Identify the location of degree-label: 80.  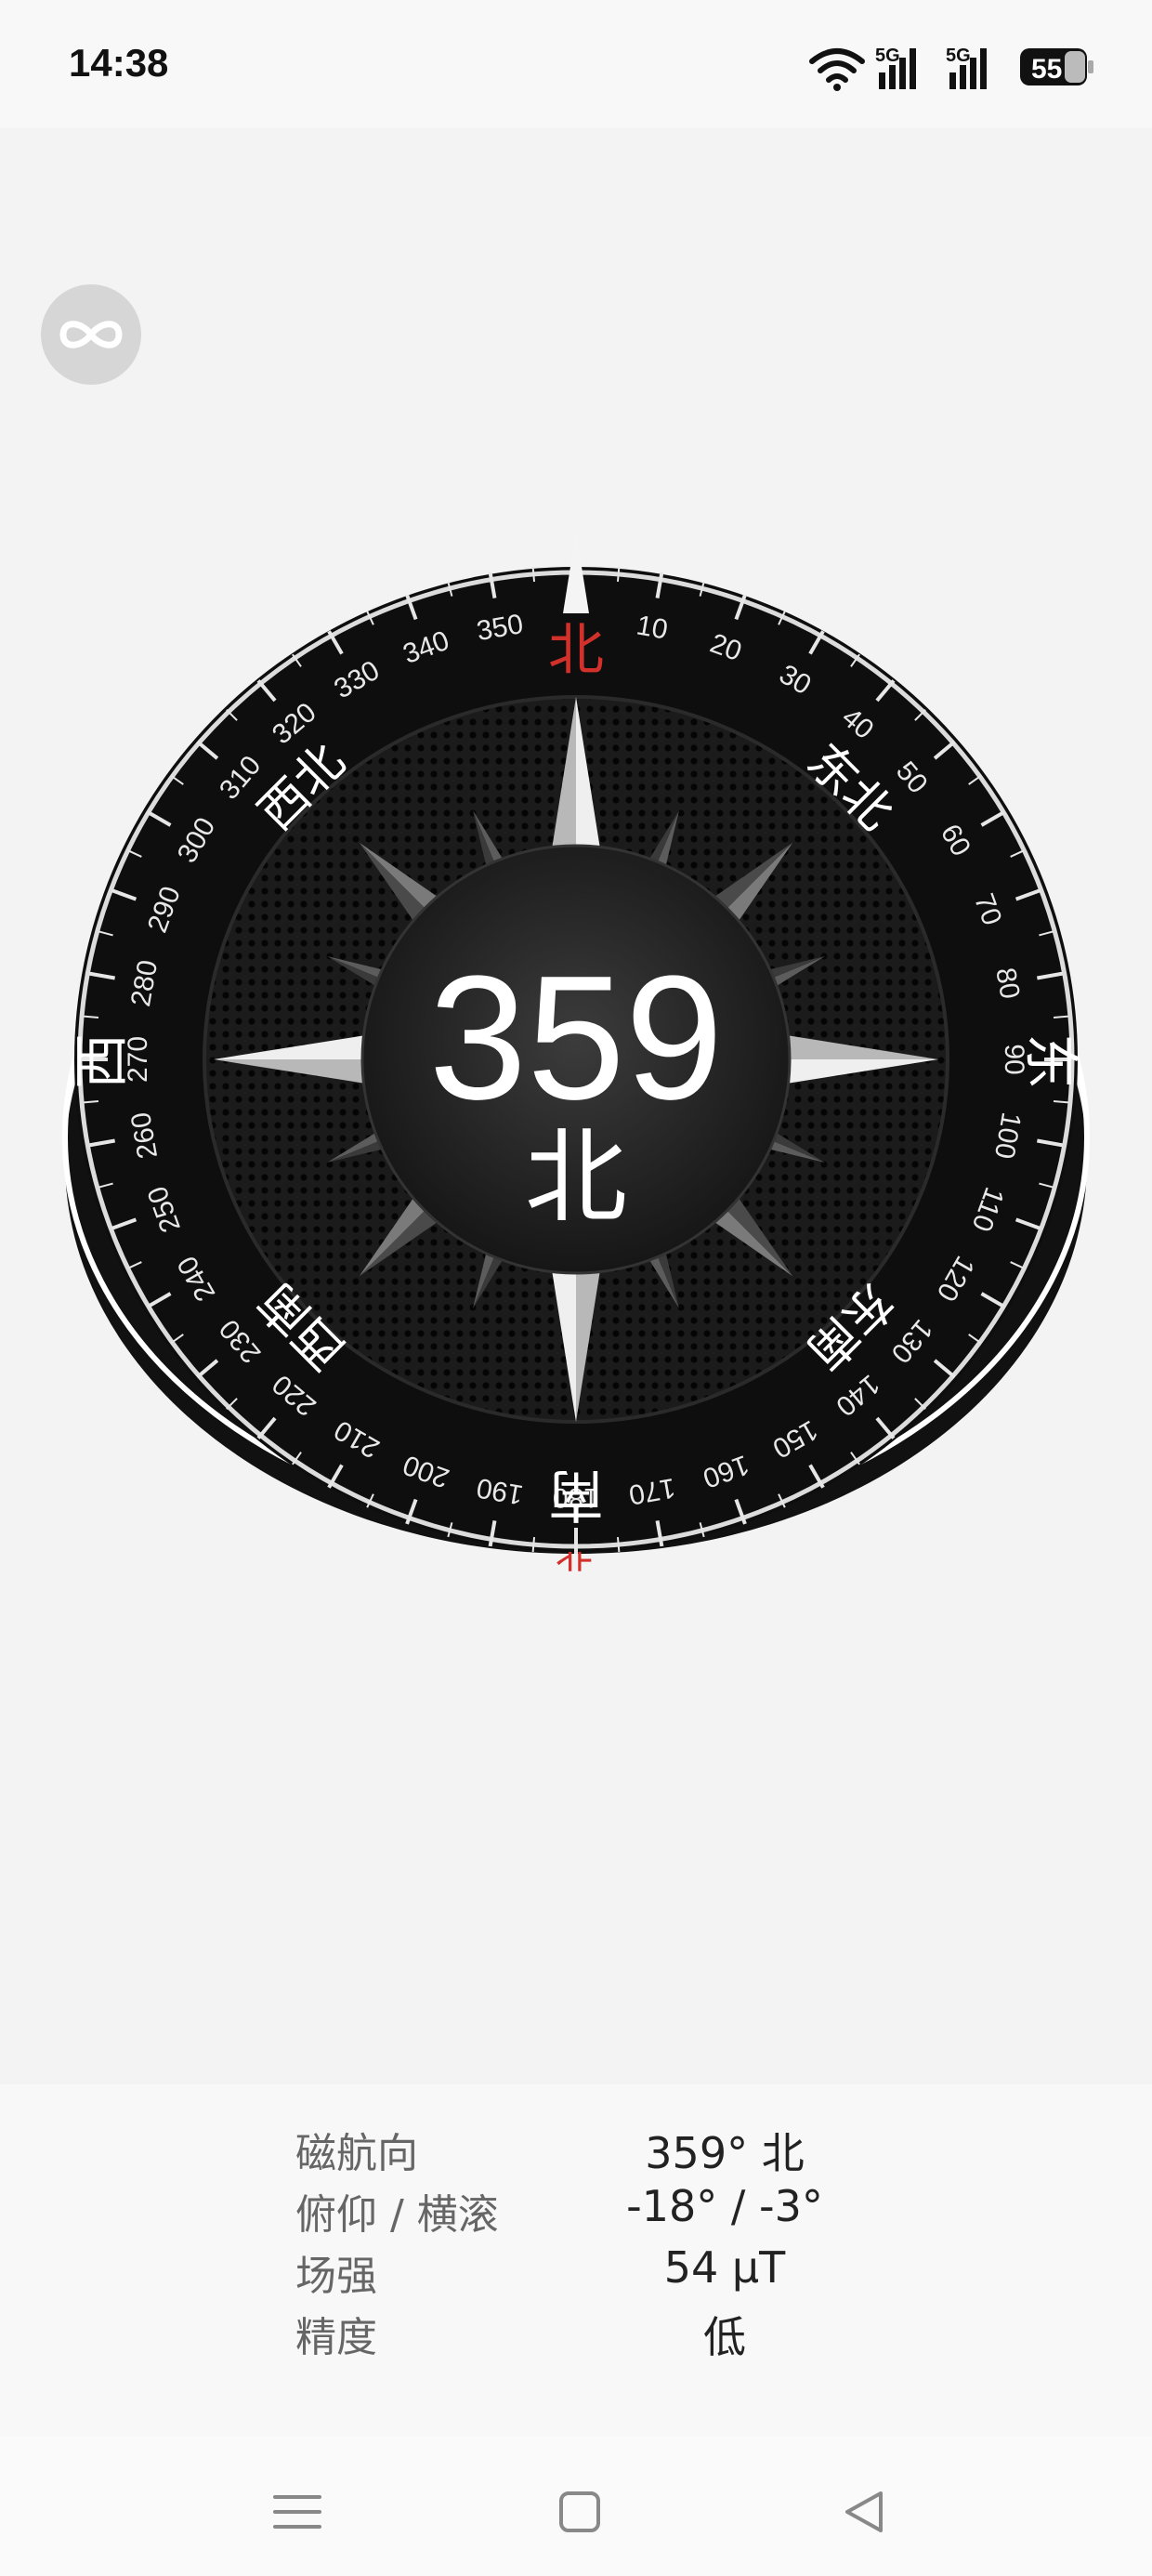
(1007, 984).